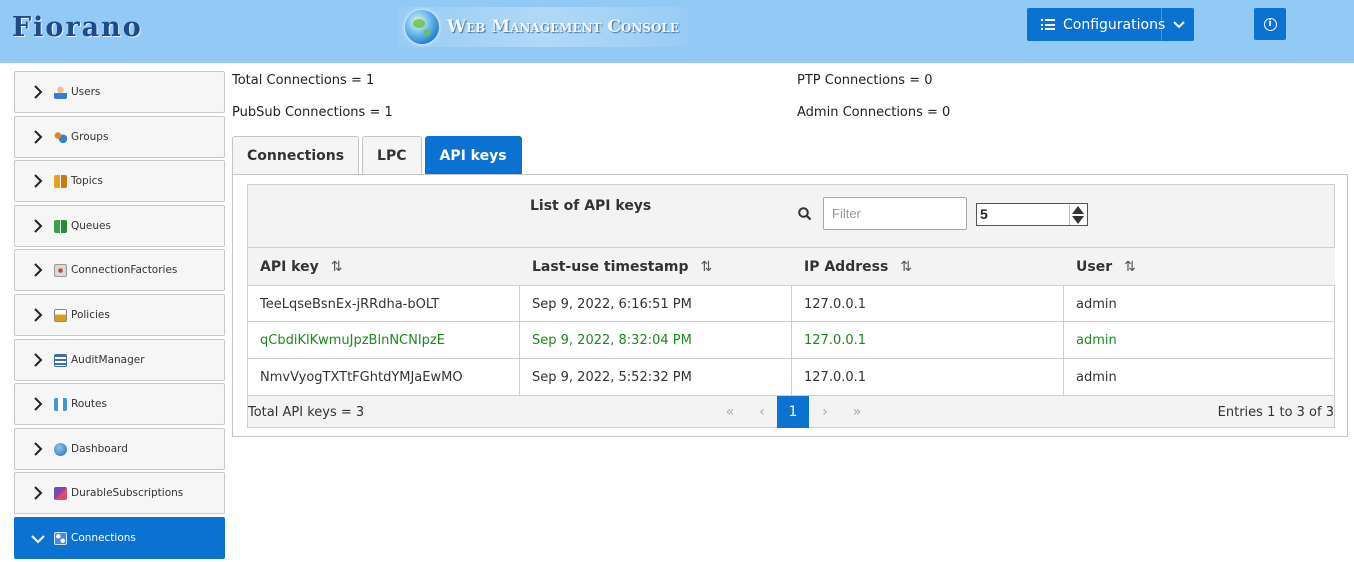 This screenshot has height=562, width=1354. What do you see at coordinates (119, 181) in the screenshot?
I see `sidebar-item-topics: Topics` at bounding box center [119, 181].